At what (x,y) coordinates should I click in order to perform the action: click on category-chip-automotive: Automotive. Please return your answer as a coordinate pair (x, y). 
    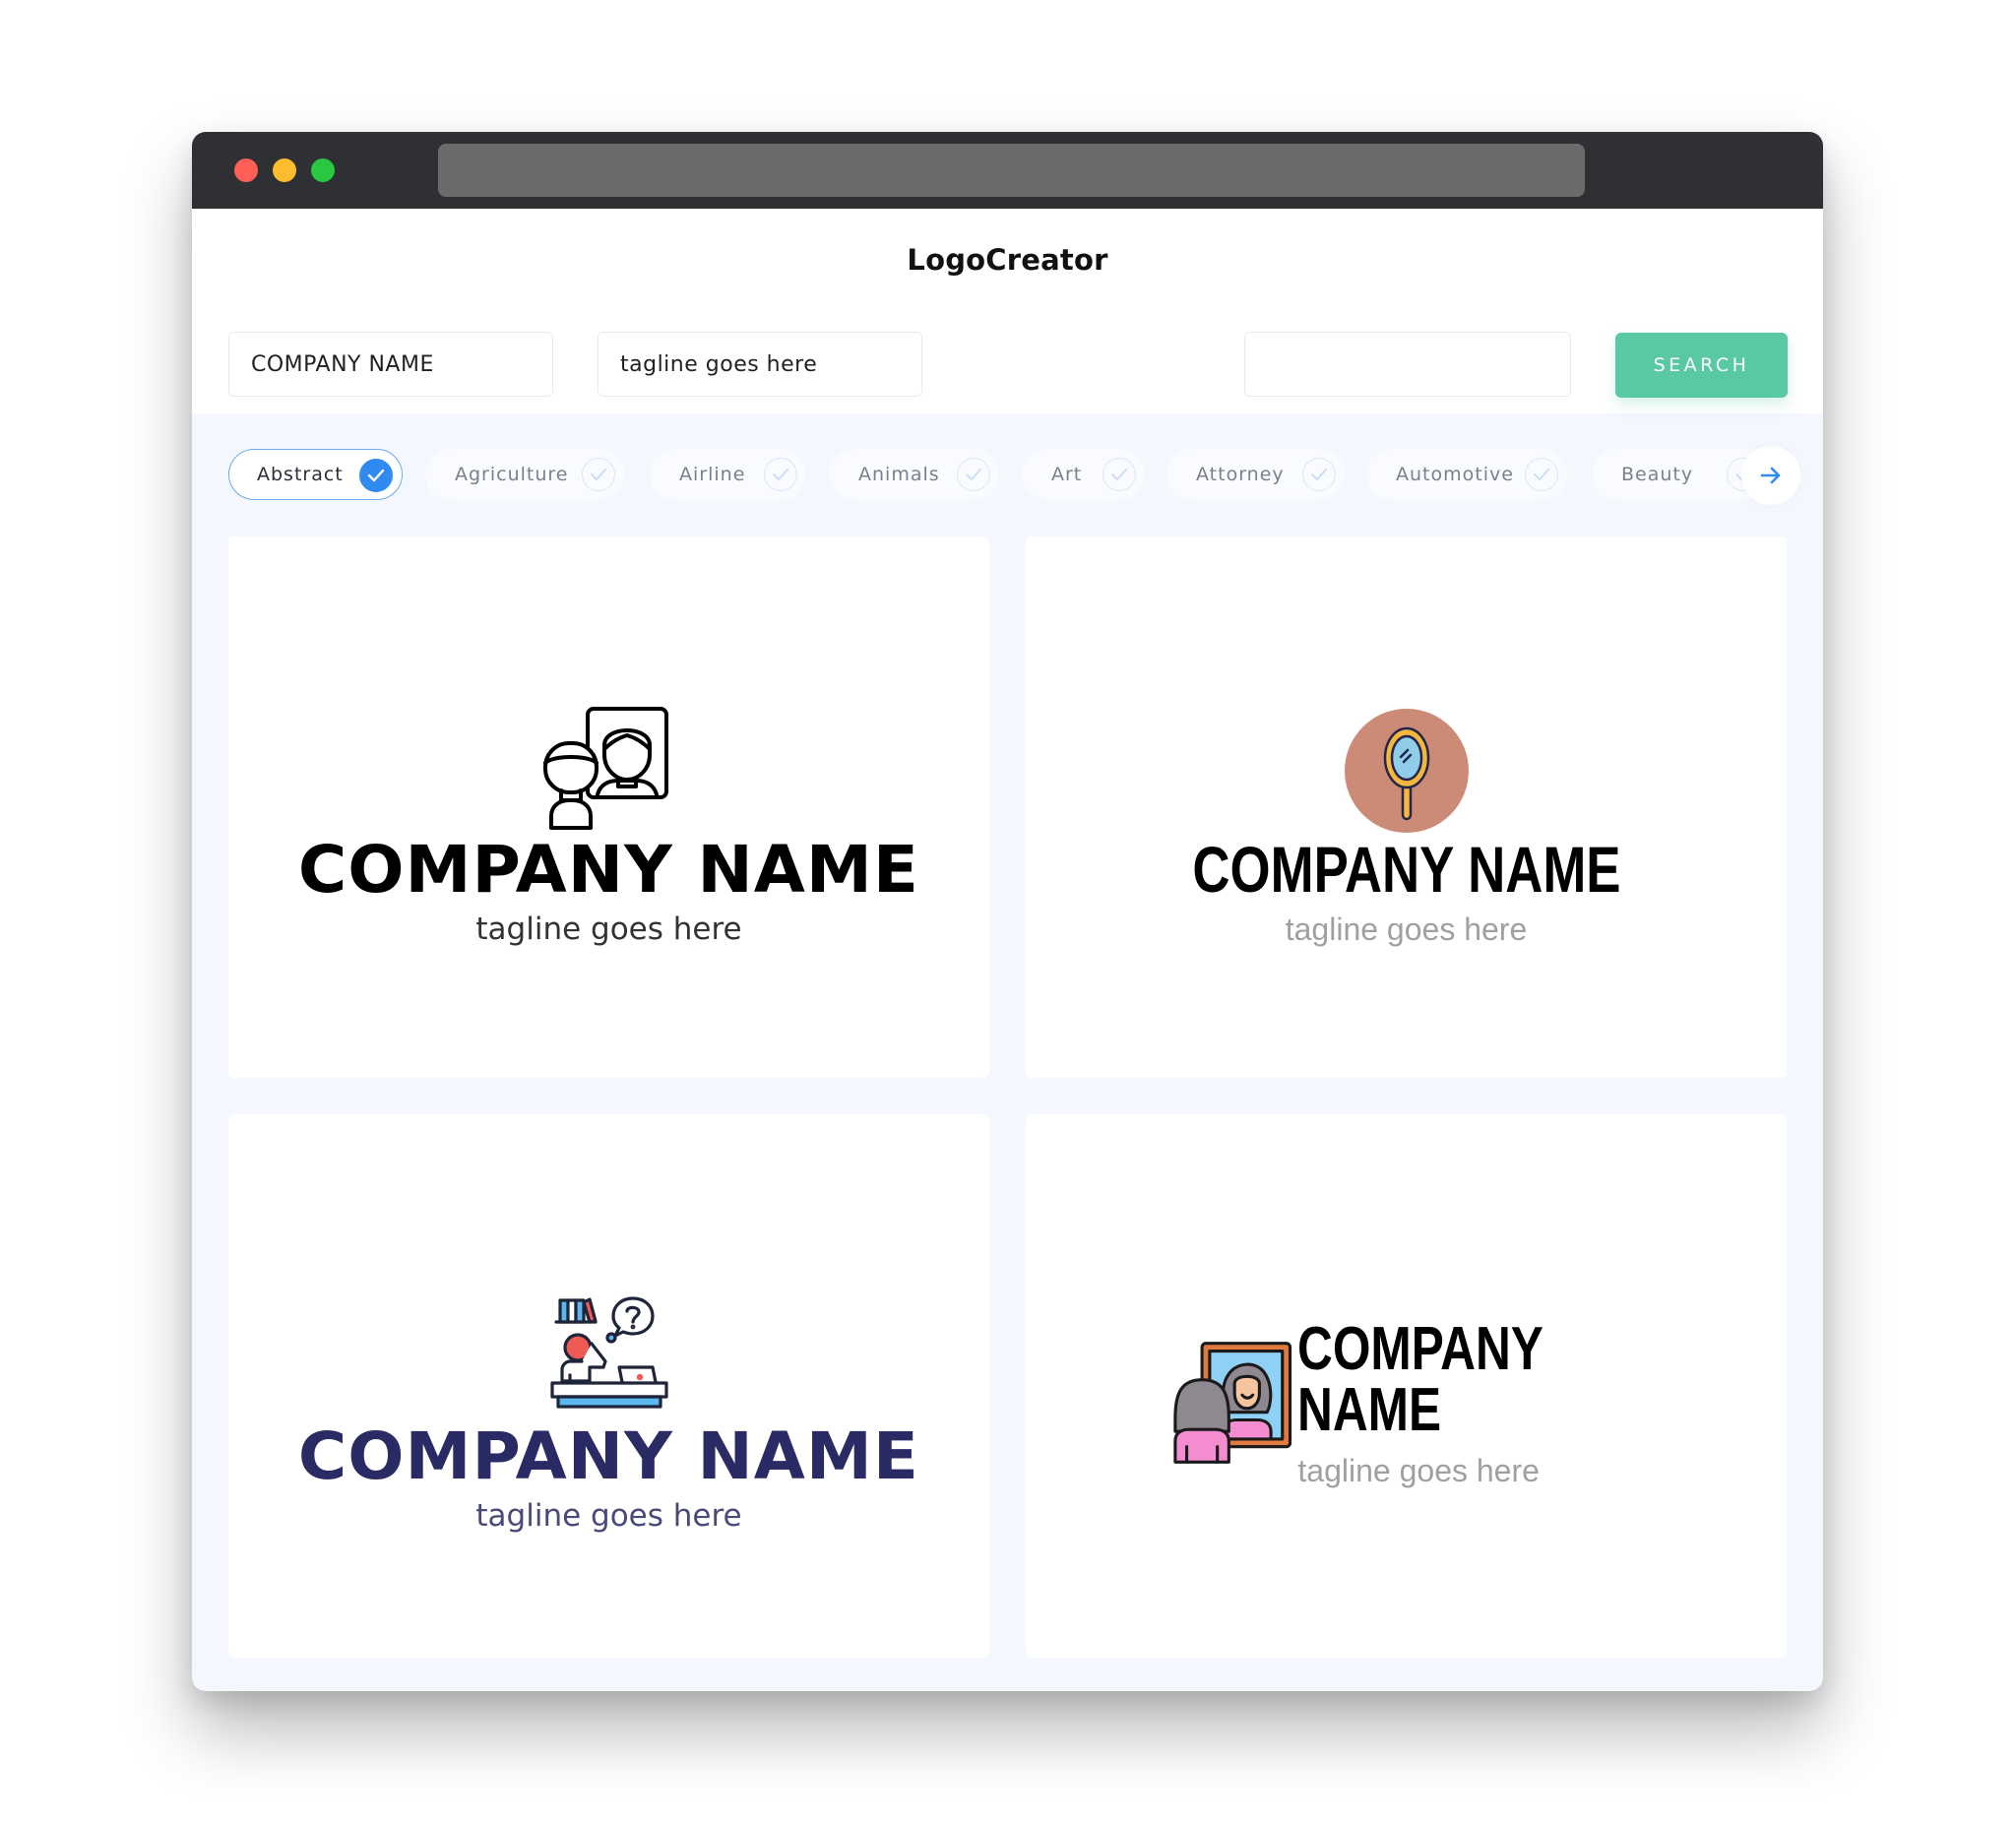
    Looking at the image, I should click on (1466, 474).